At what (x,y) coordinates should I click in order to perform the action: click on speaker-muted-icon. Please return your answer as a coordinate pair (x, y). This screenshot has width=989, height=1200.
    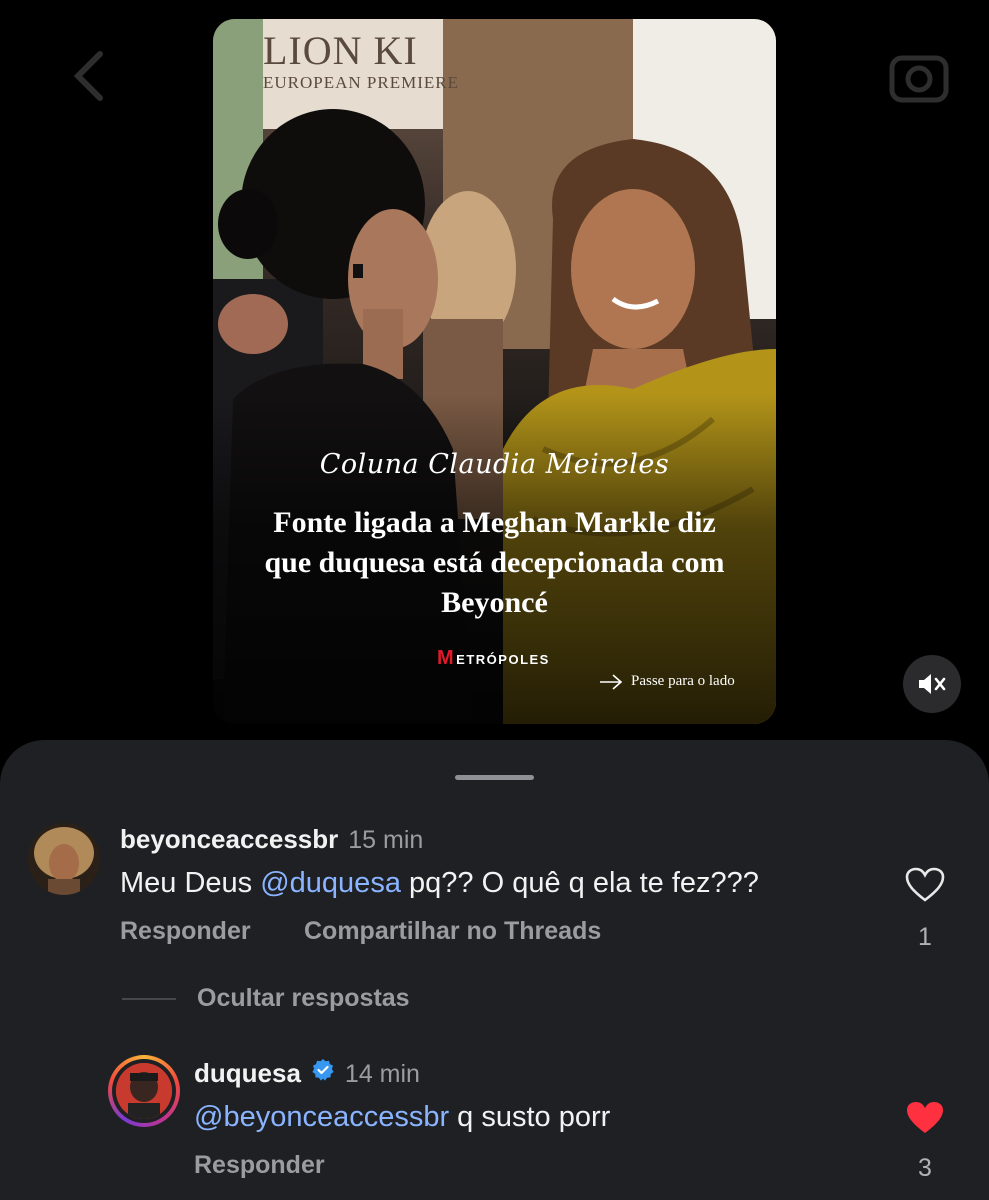
    Looking at the image, I should click on (932, 684).